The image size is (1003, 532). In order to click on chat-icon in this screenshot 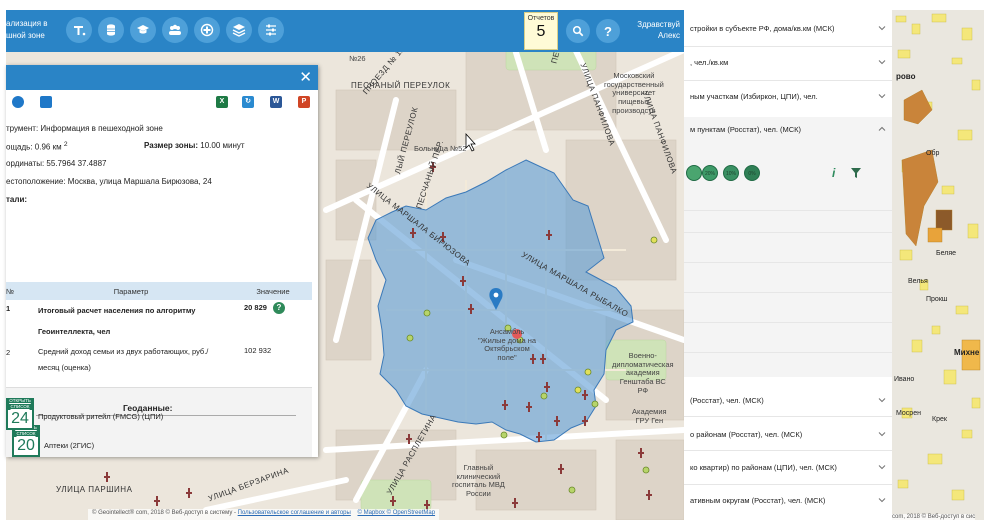, I will do `click(18, 102)`.